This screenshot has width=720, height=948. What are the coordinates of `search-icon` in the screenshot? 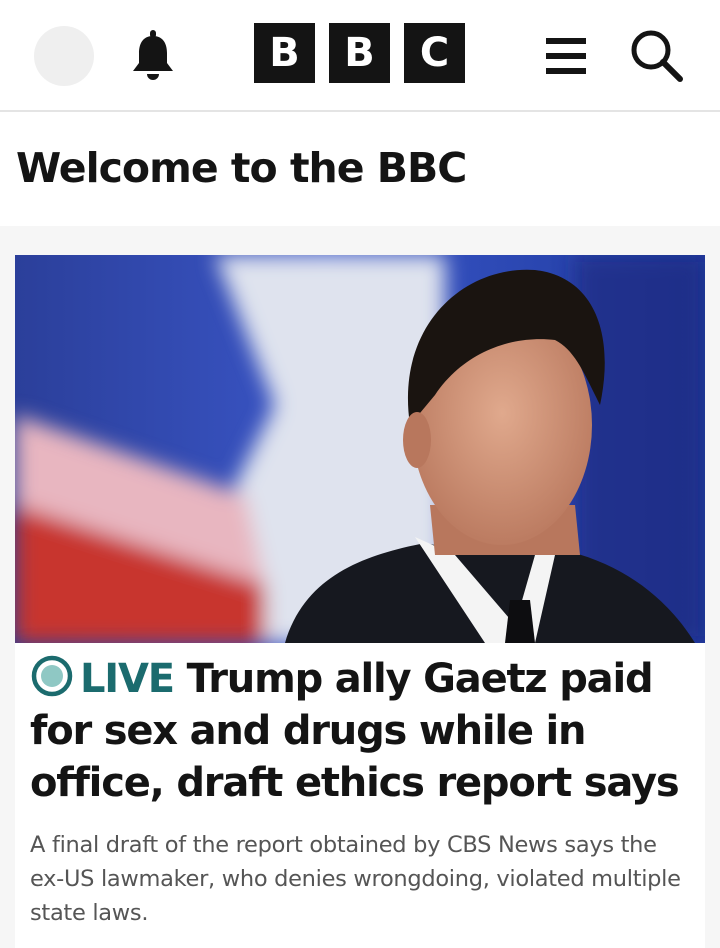 It's located at (656, 55).